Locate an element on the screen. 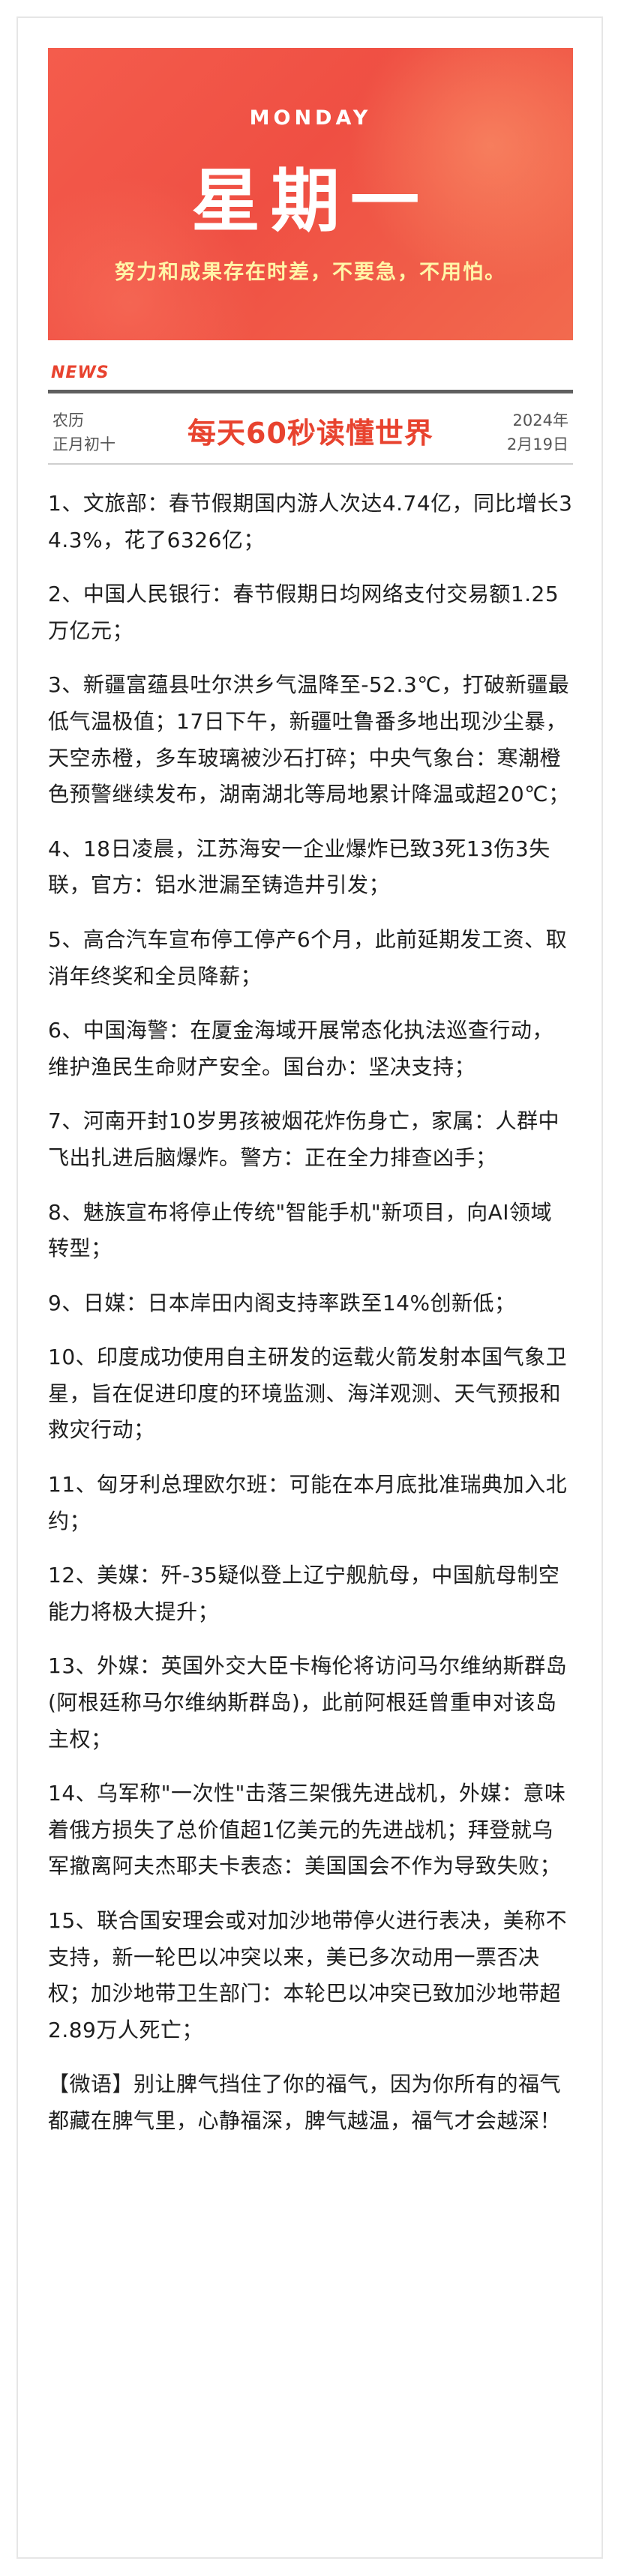 Image resolution: width=621 pixels, height=2576 pixels. banner-motto: 努力和成果存在时差，不要急，不用怕。 is located at coordinates (310, 273).